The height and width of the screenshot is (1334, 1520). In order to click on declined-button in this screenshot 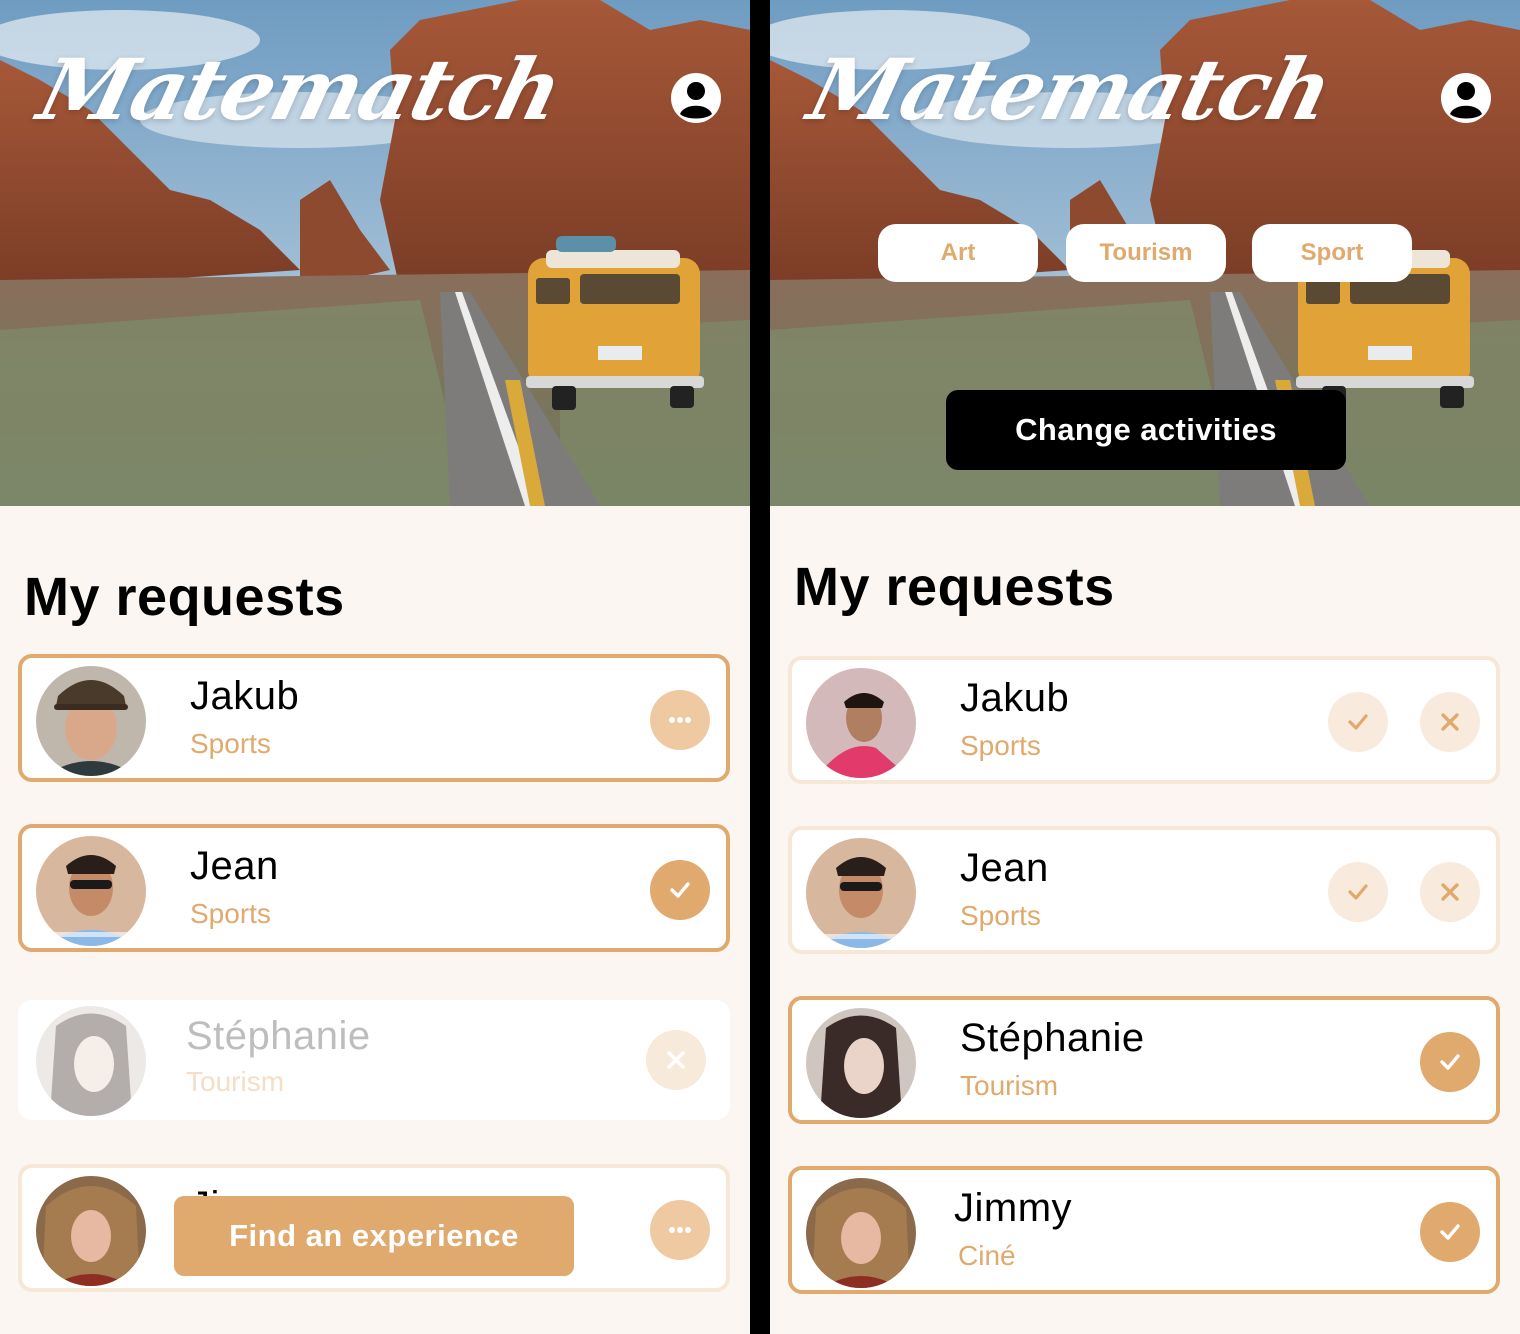, I will do `click(676, 1060)`.